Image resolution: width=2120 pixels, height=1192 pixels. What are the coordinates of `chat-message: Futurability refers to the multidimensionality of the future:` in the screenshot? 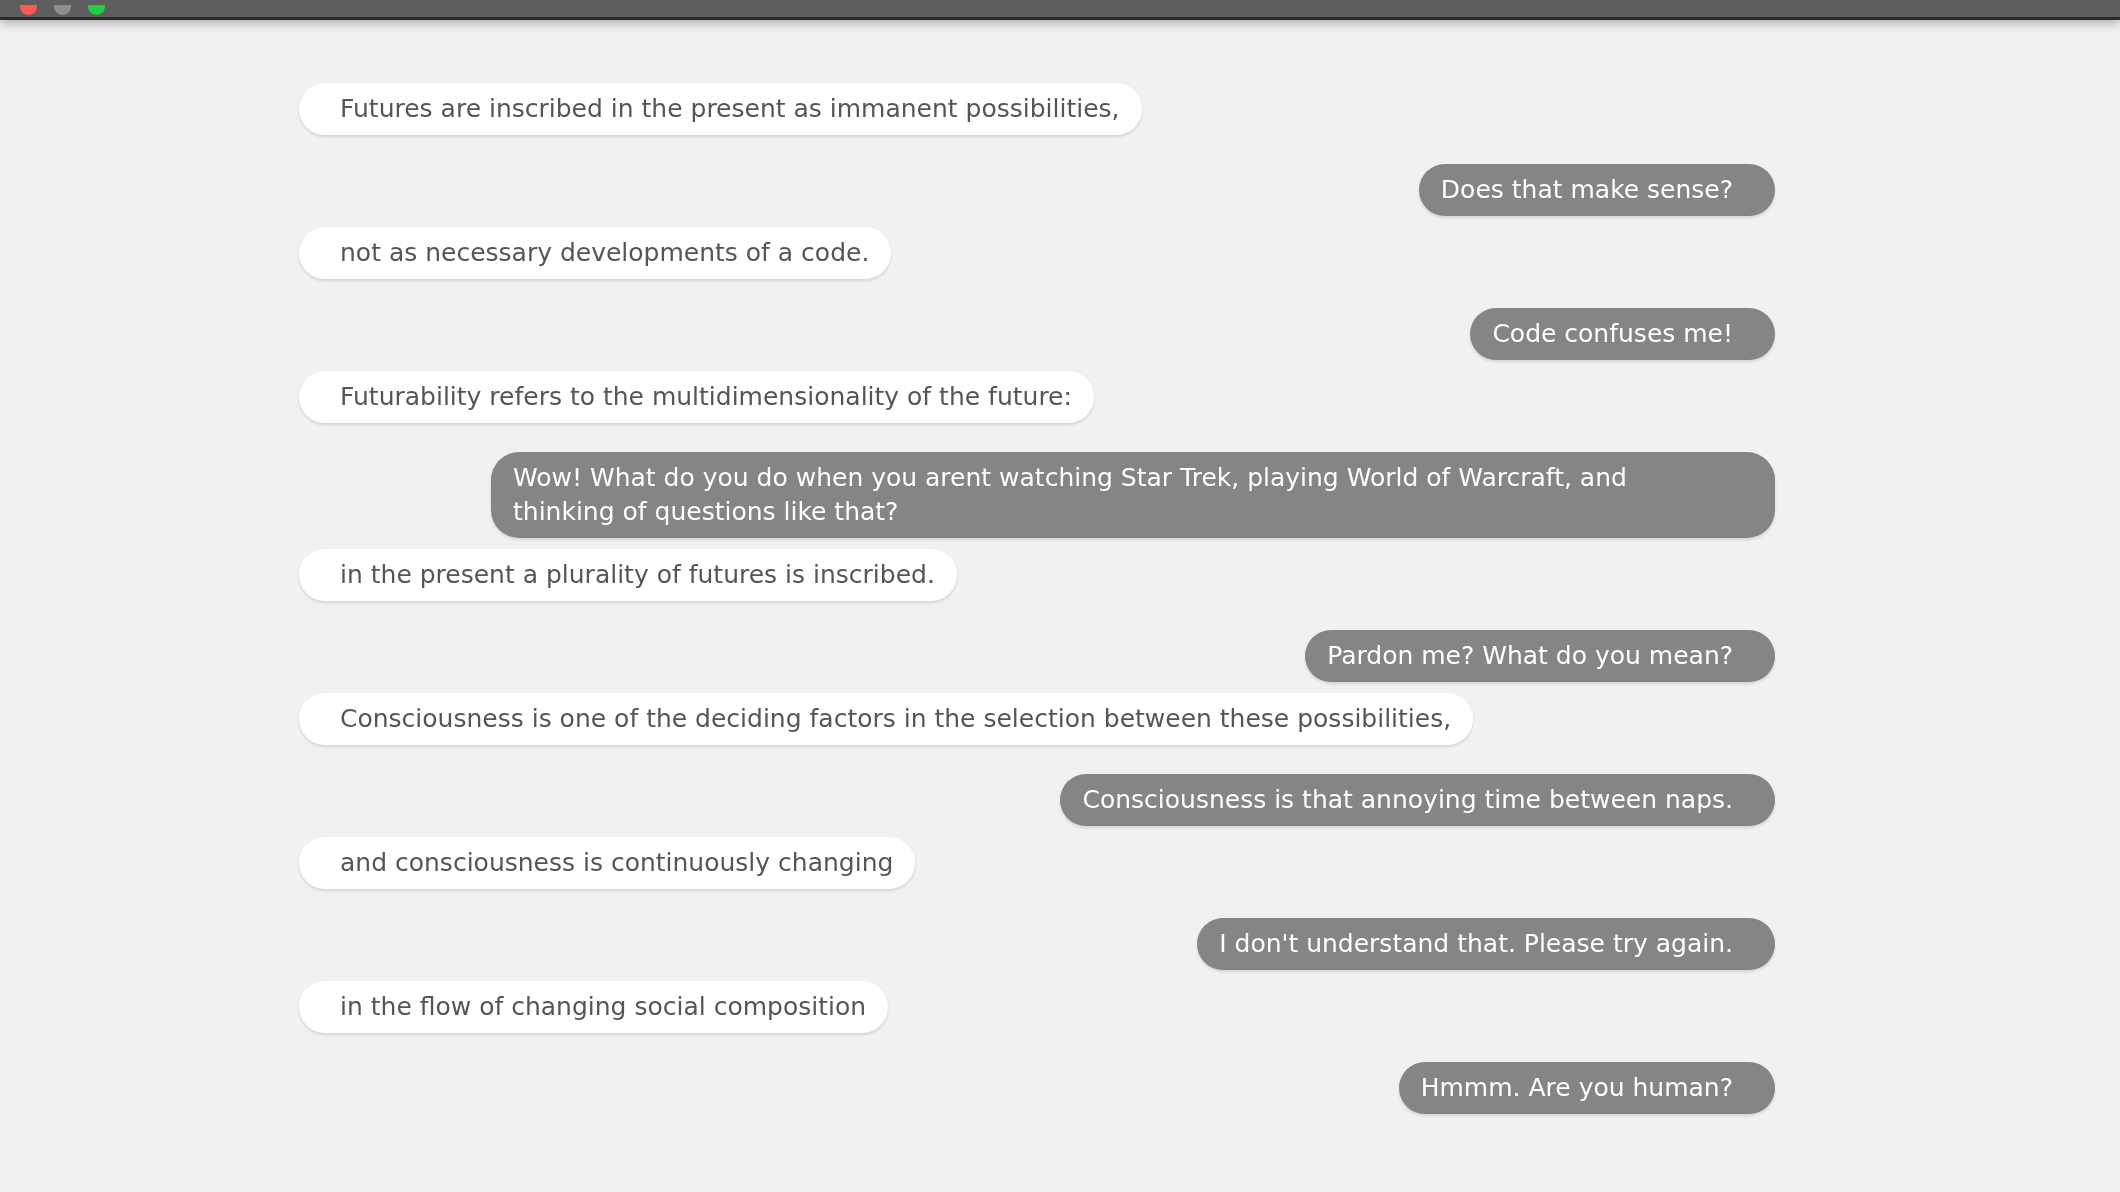 It's located at (696, 397).